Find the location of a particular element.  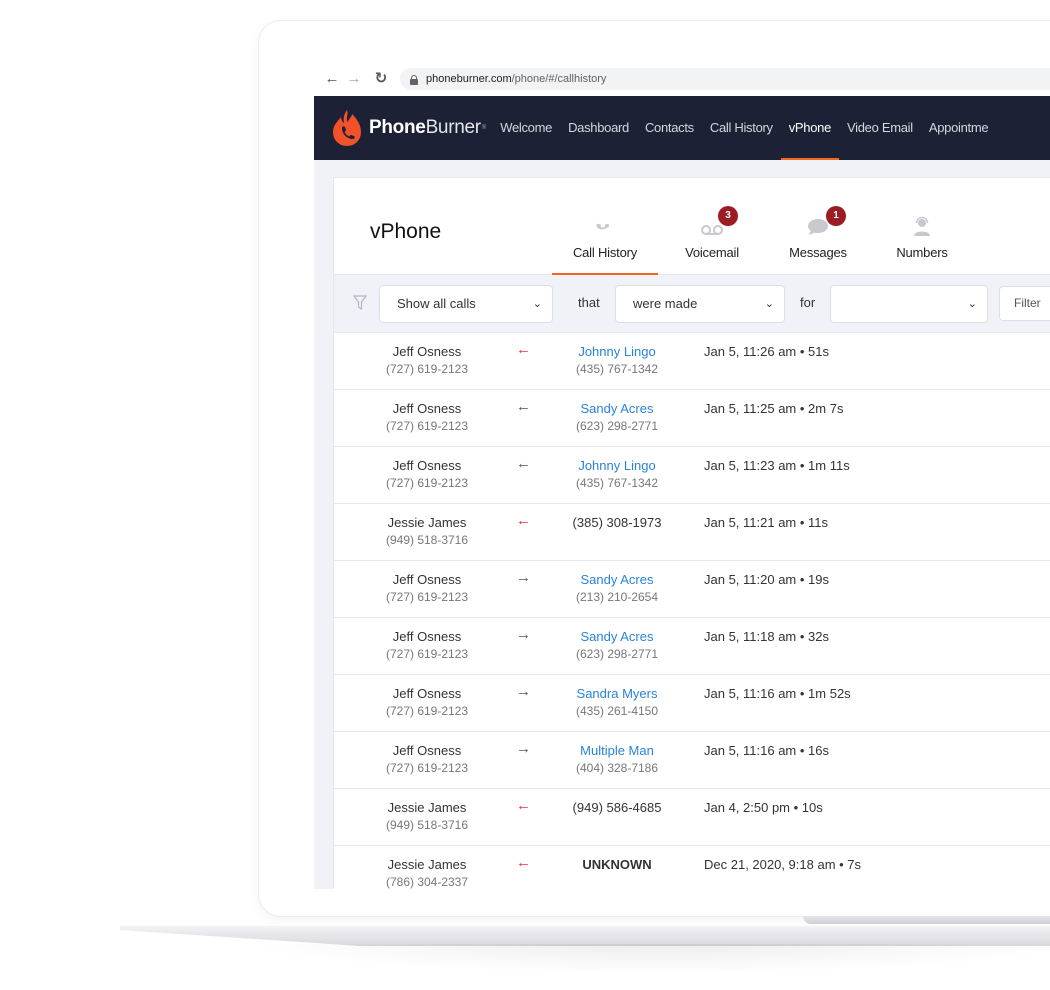

back-arrow-icon: ← is located at coordinates (332, 78).